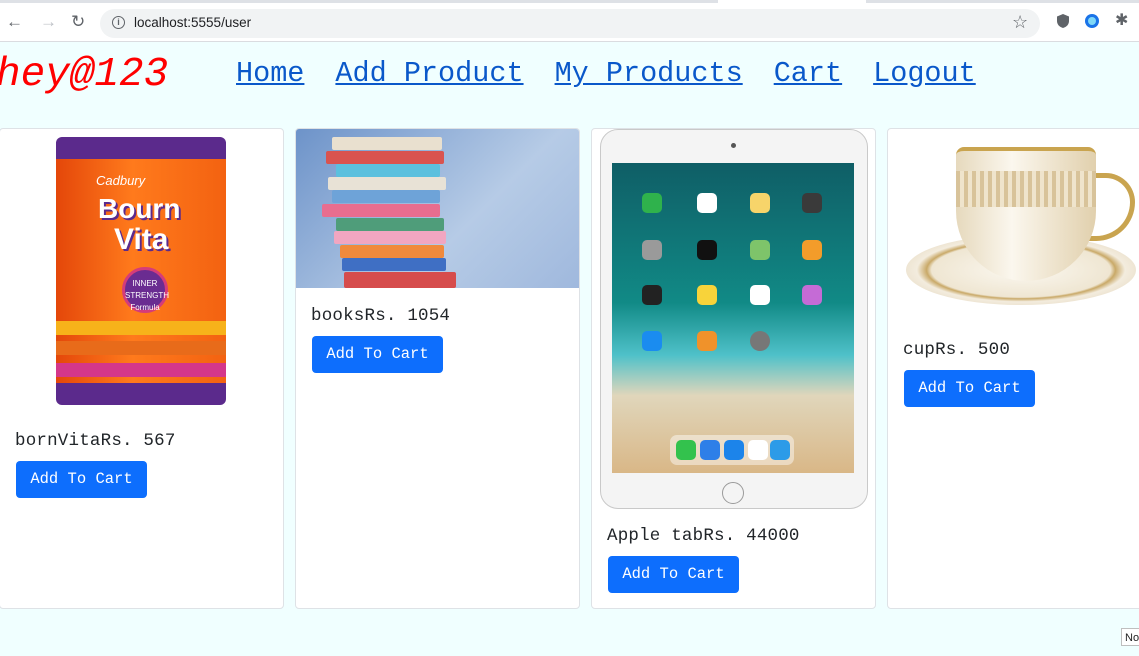 This screenshot has height=656, width=1139. Describe the element at coordinates (78, 22) in the screenshot. I see `reload-icon: ↻` at that location.